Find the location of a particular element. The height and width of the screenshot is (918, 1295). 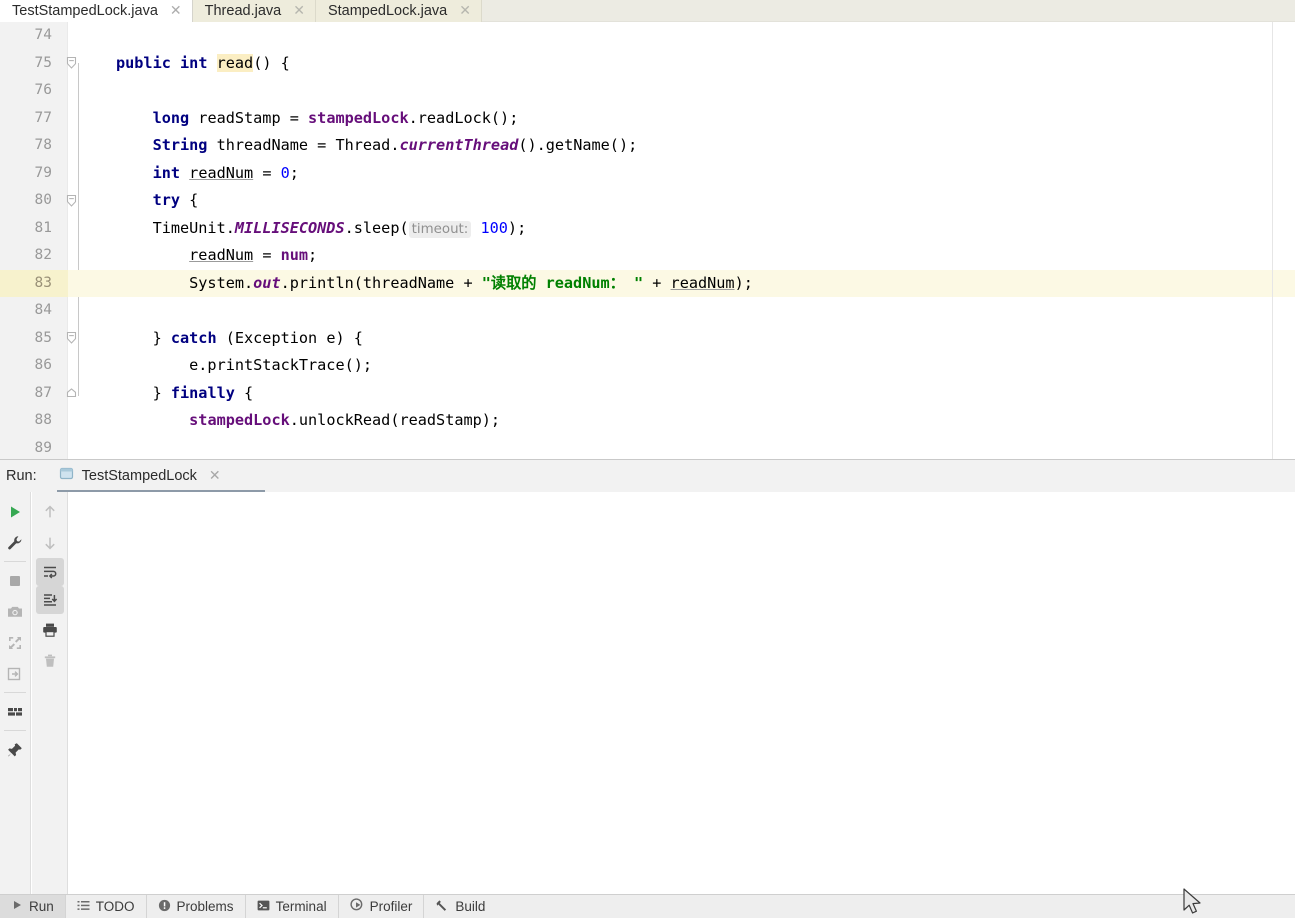

up-arrow-icon is located at coordinates (49, 511).